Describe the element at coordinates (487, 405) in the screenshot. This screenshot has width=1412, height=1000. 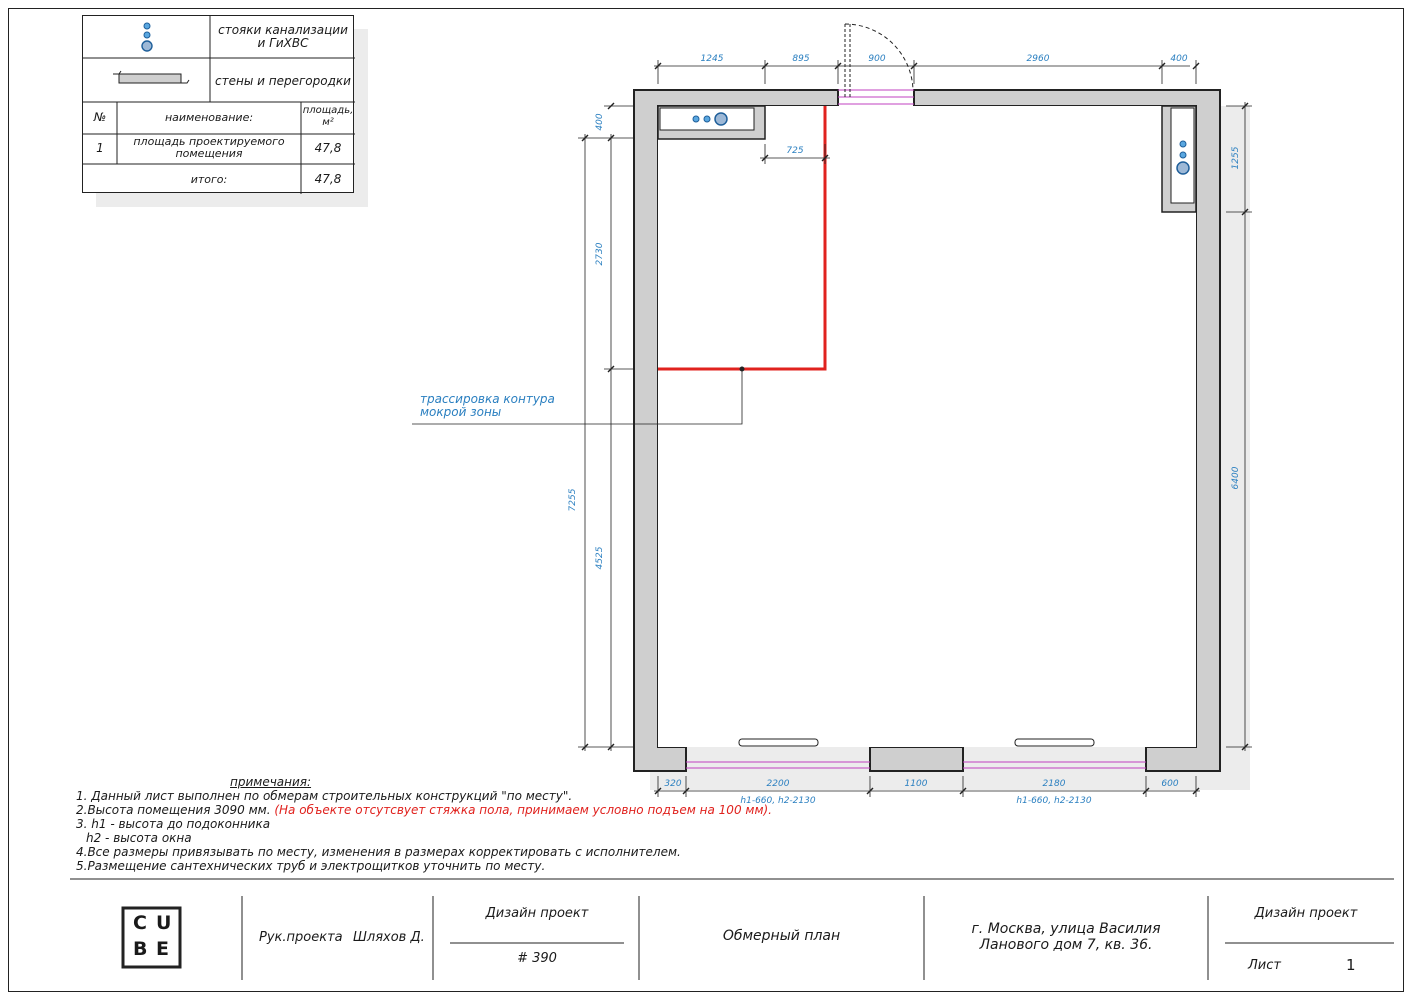
I see `wet-zone-label: трассировка контура мокрой зоны` at that location.